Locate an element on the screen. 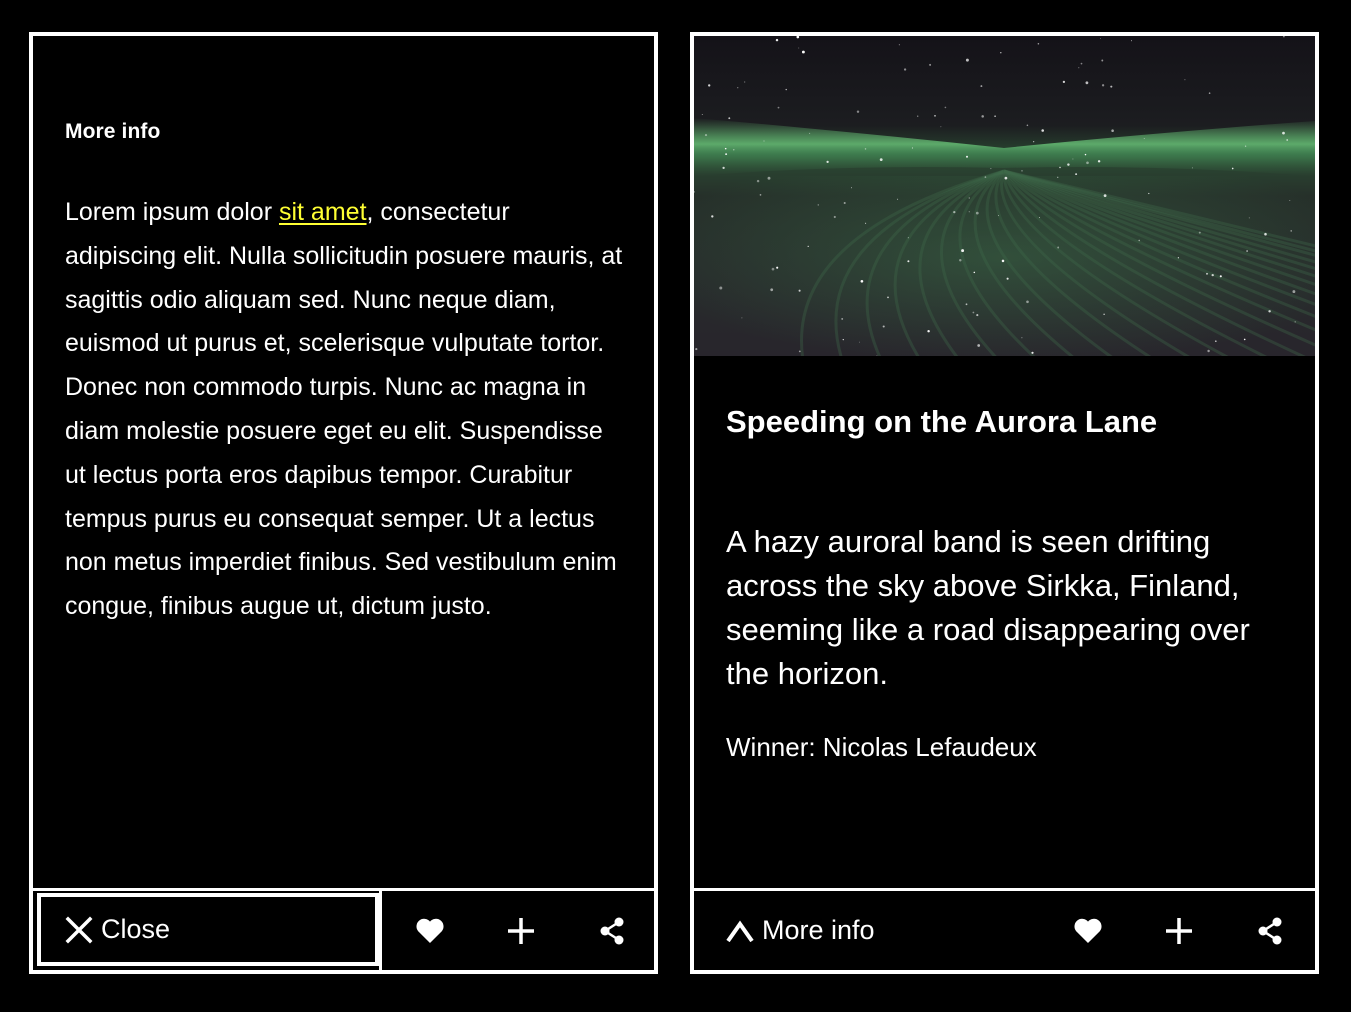 Image resolution: width=1351 pixels, height=1012 pixels. footer-divider is located at coordinates (380, 930).